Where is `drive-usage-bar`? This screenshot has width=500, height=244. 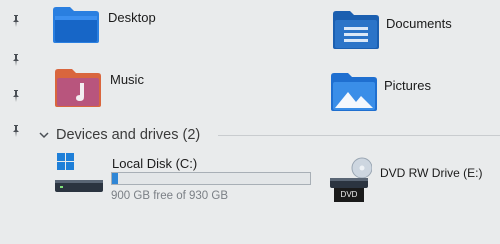
drive-usage-bar is located at coordinates (211, 178).